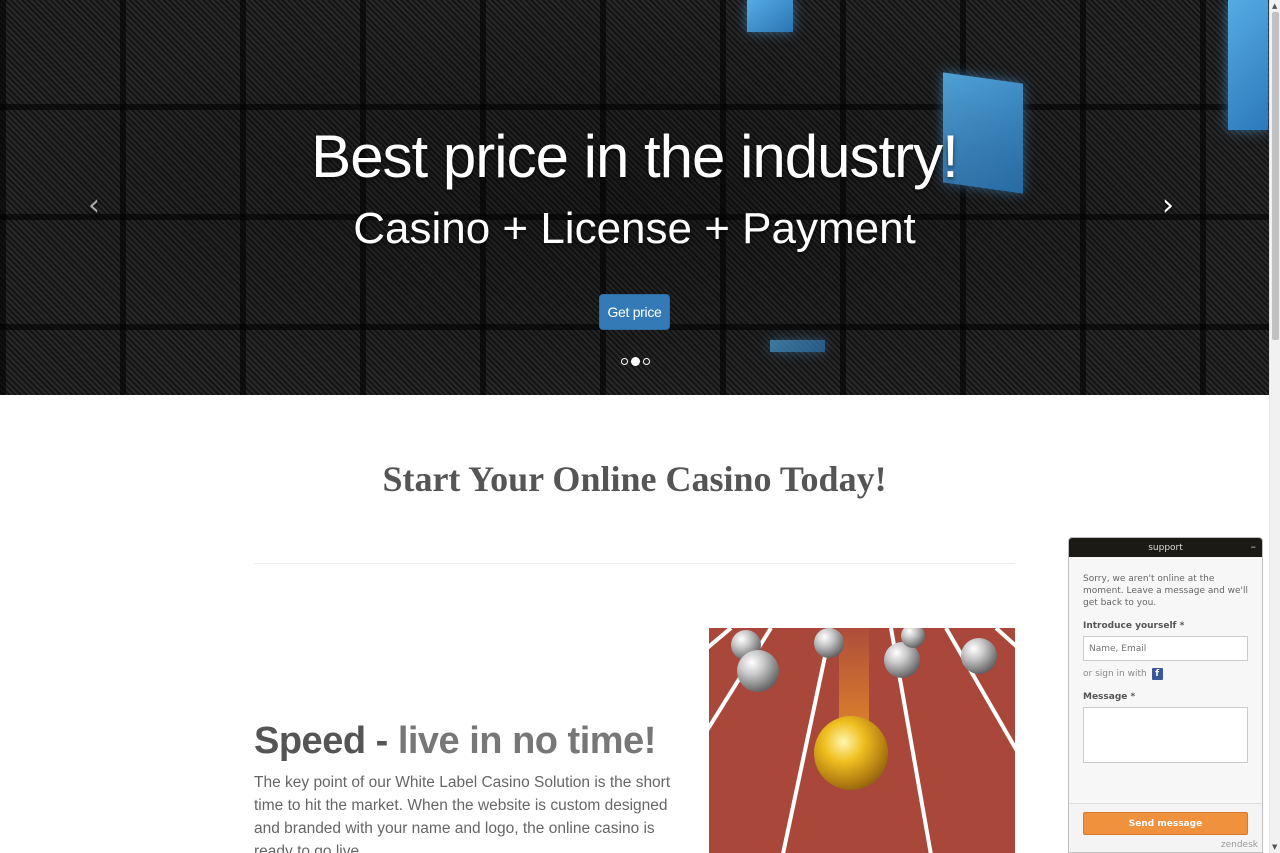 This screenshot has width=1280, height=853. What do you see at coordinates (1115, 674) in the screenshot?
I see `signin-text: or sign in with` at bounding box center [1115, 674].